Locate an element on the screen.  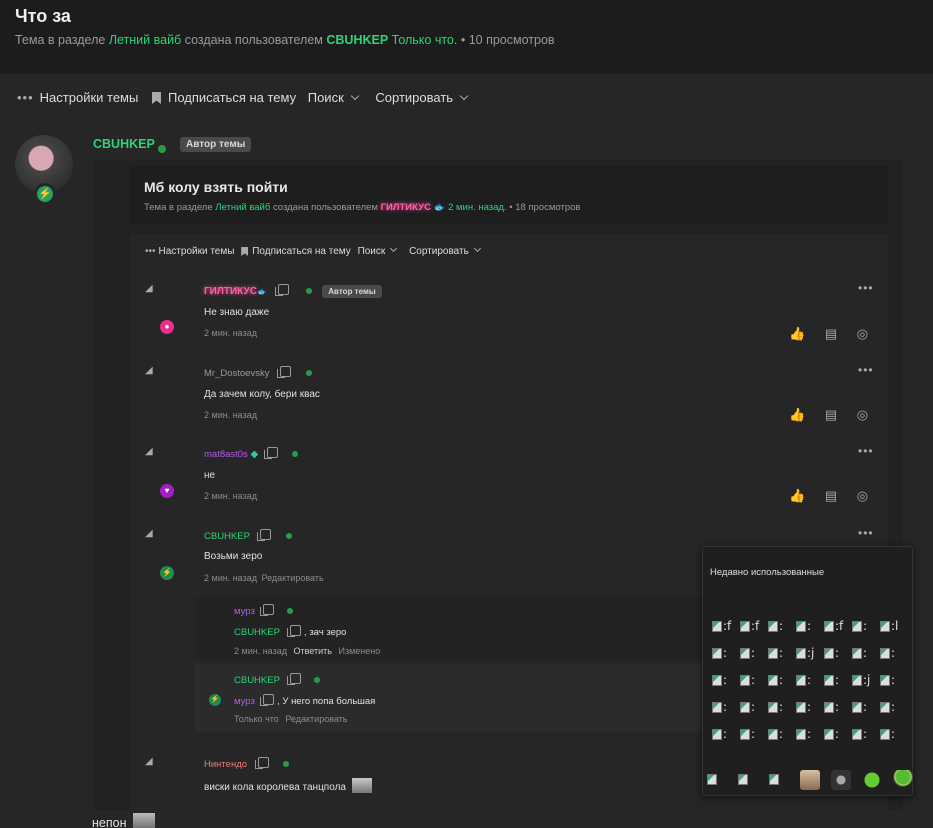
post-author: CBUHKEP is located at coordinates (124, 144).